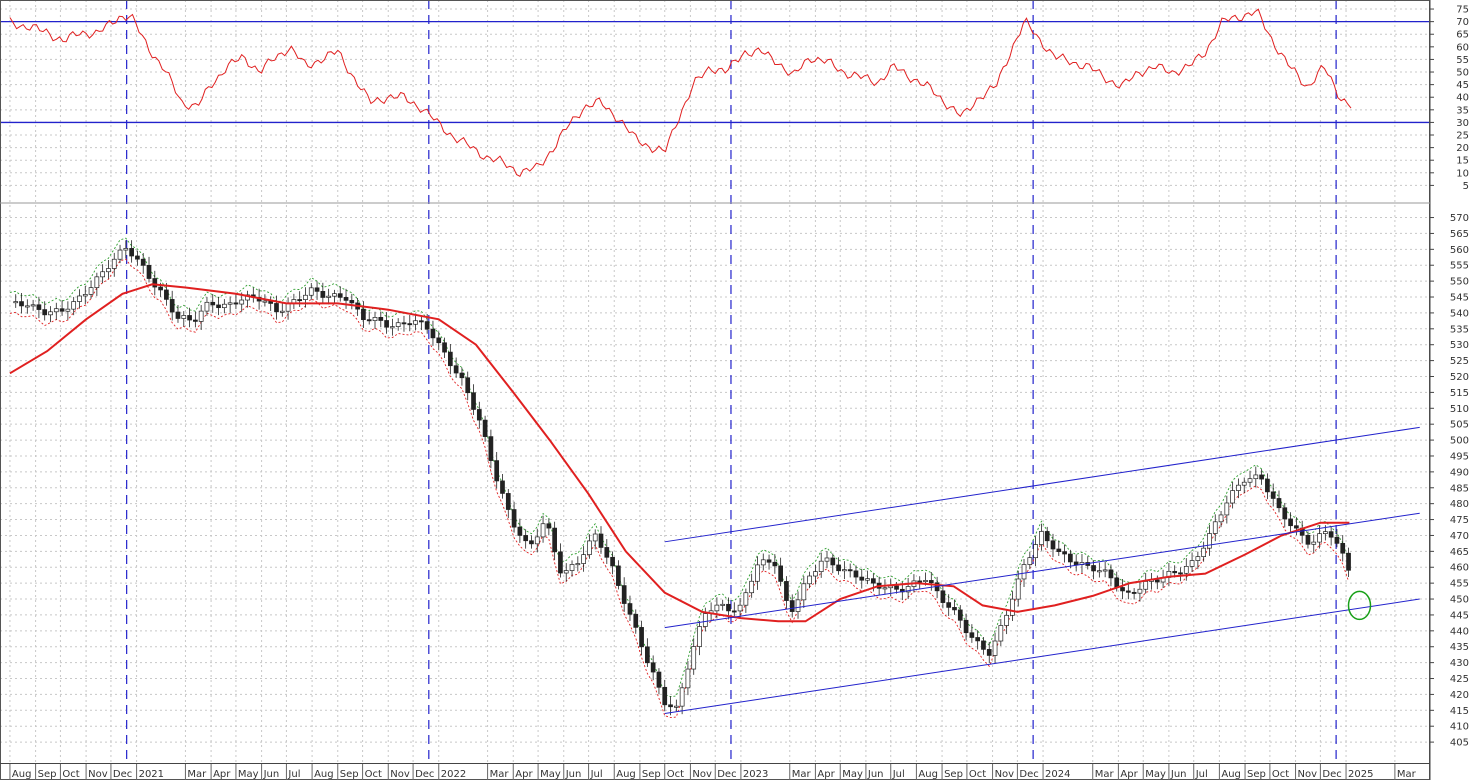 The image size is (1472, 784). Describe the element at coordinates (1459, 266) in the screenshot. I see `y-tick-label-price: 555` at that location.